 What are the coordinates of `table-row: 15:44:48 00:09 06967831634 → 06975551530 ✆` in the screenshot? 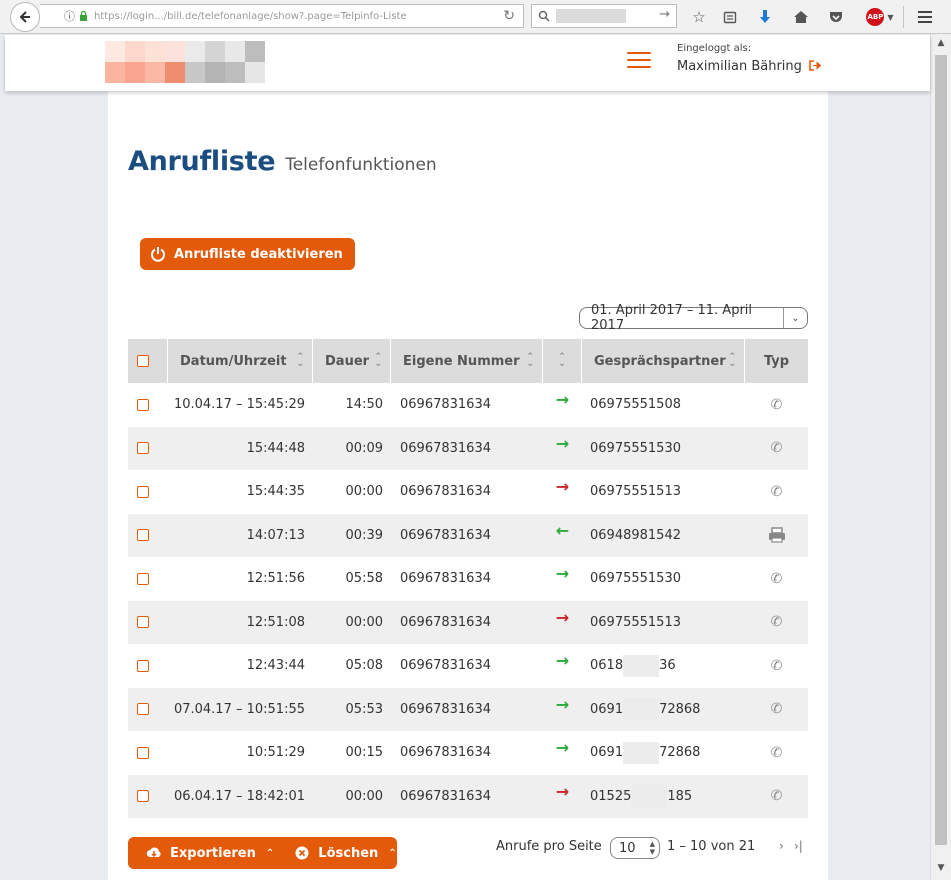 It's located at (468, 448).